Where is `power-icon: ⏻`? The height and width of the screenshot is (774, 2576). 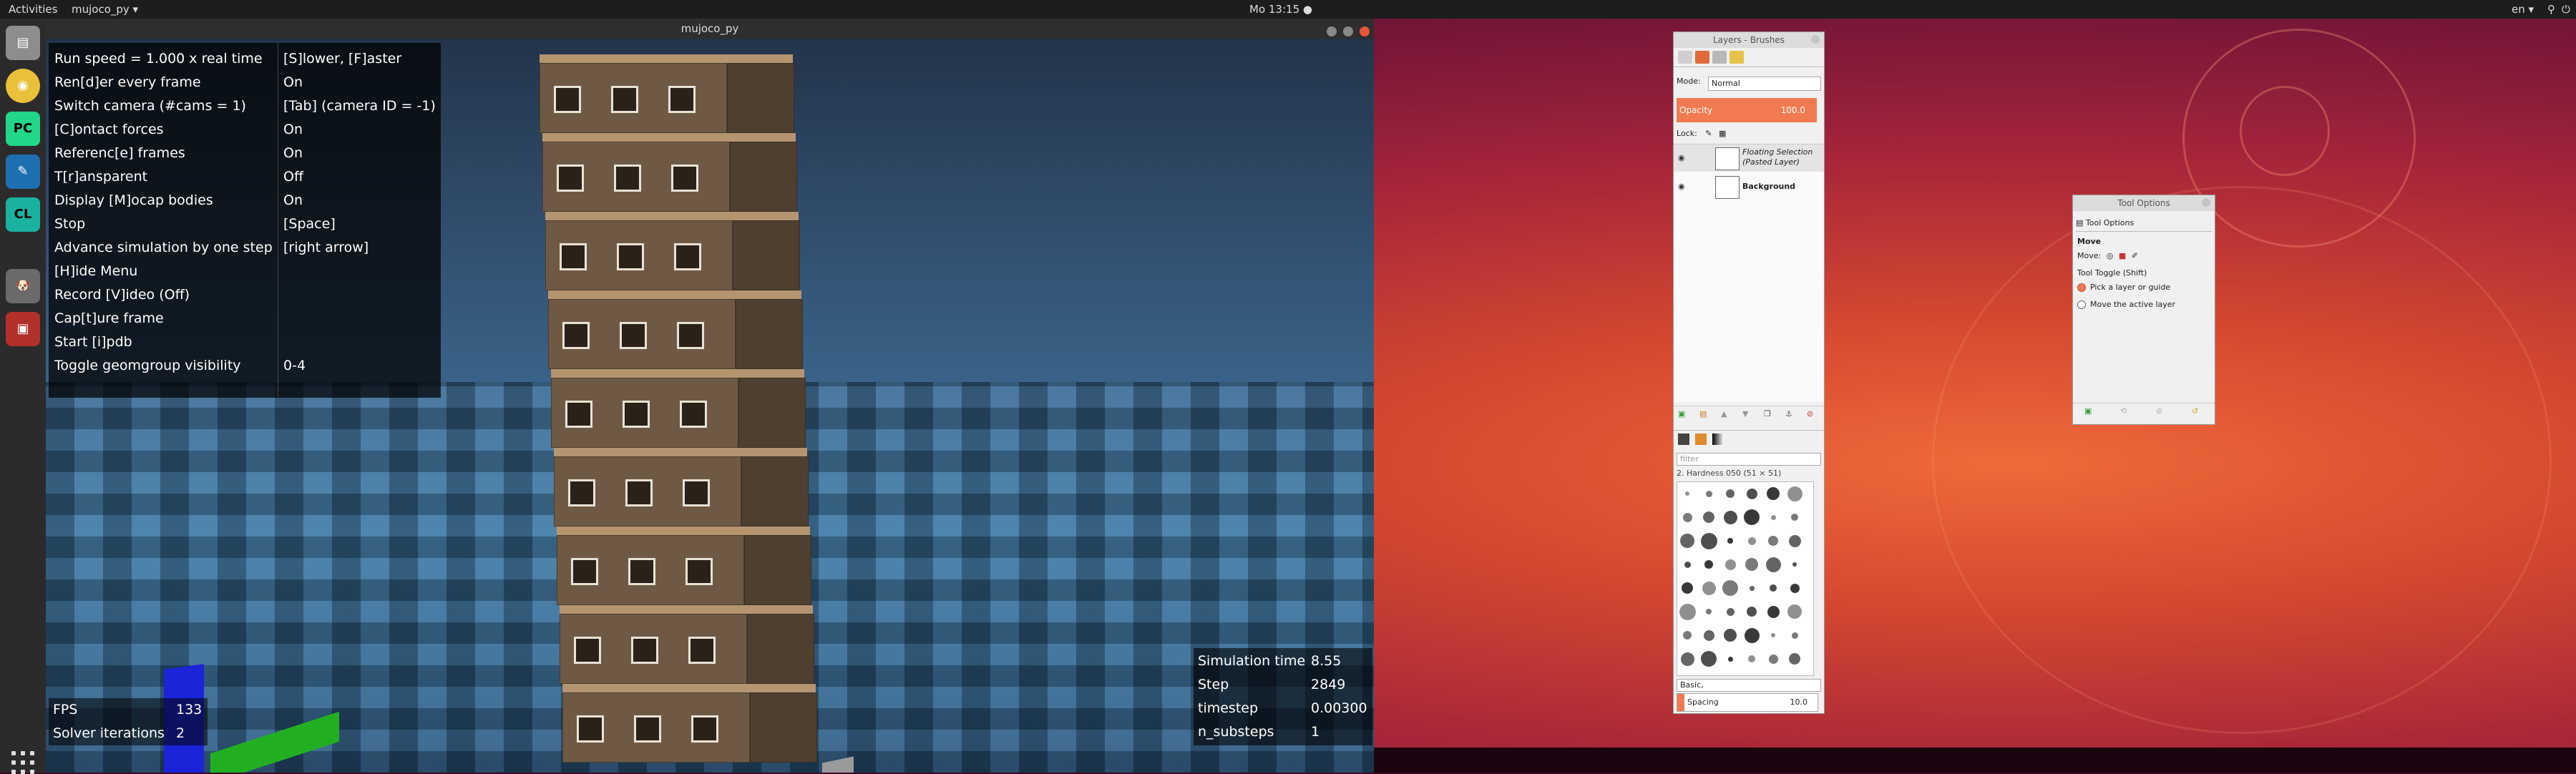
power-icon: ⏻ is located at coordinates (2566, 9).